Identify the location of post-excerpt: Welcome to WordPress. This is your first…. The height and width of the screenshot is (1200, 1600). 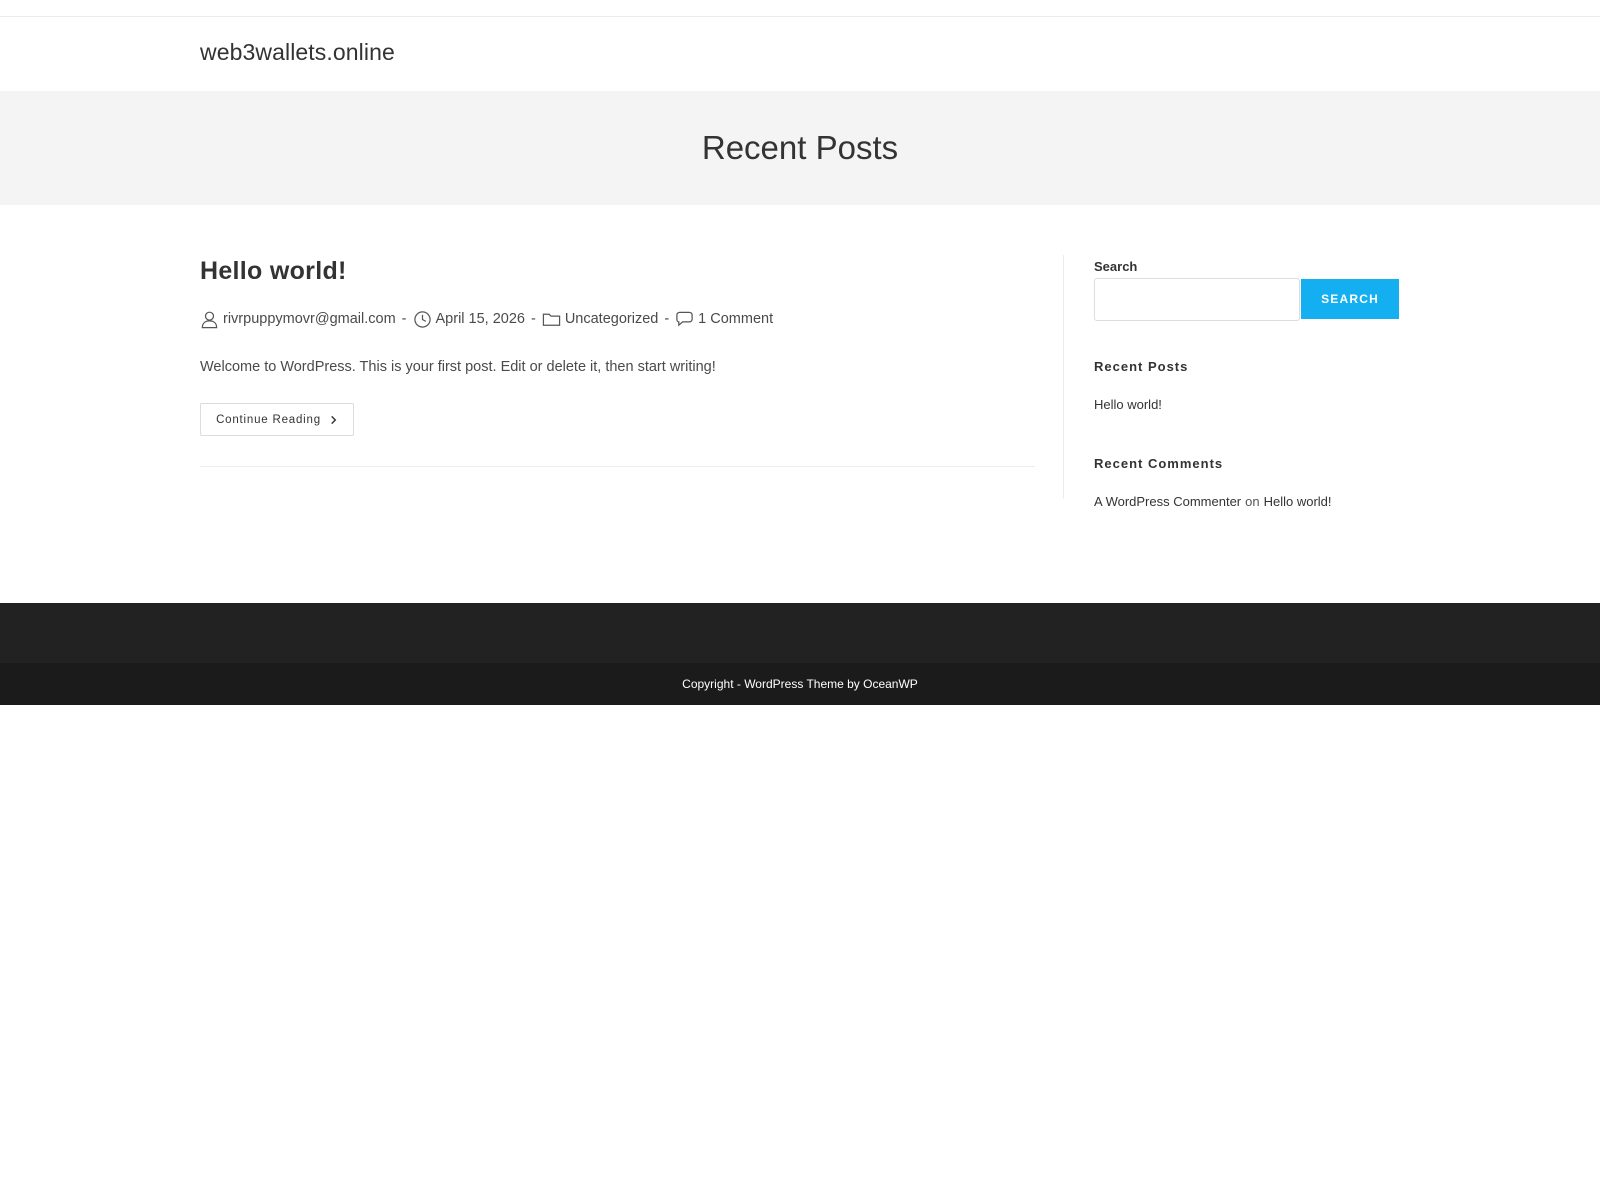
(458, 367).